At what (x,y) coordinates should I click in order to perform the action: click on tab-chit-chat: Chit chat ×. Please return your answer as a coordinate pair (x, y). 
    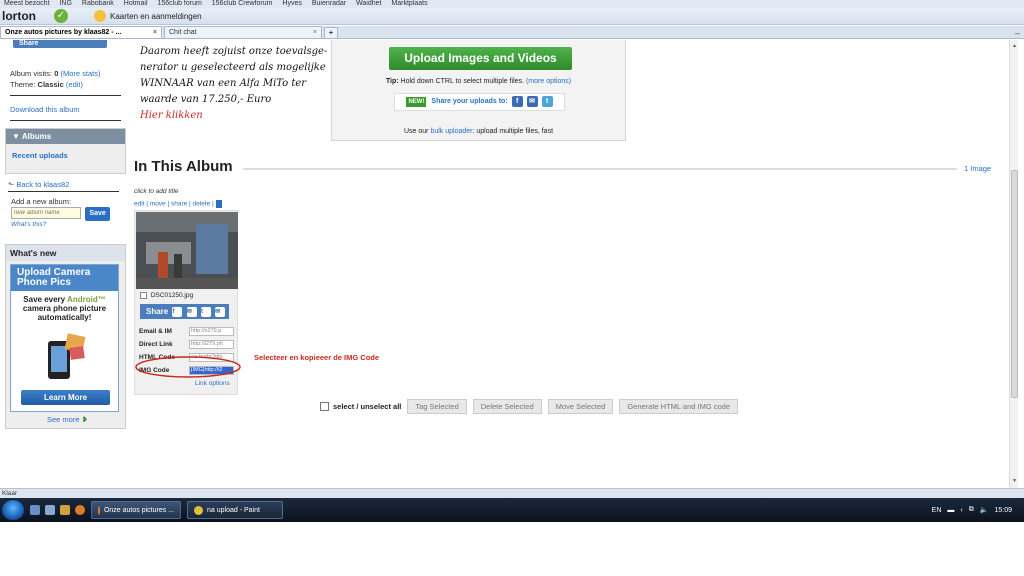
    Looking at the image, I should click on (243, 32).